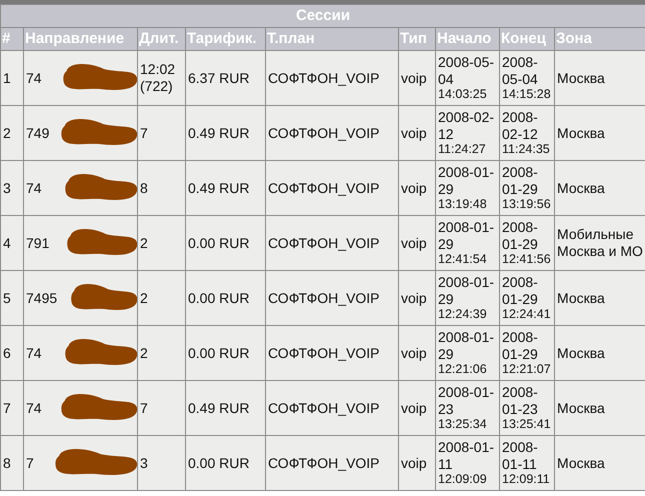 This screenshot has width=645, height=496. Describe the element at coordinates (417, 39) in the screenshot. I see `column-header: Тип` at that location.